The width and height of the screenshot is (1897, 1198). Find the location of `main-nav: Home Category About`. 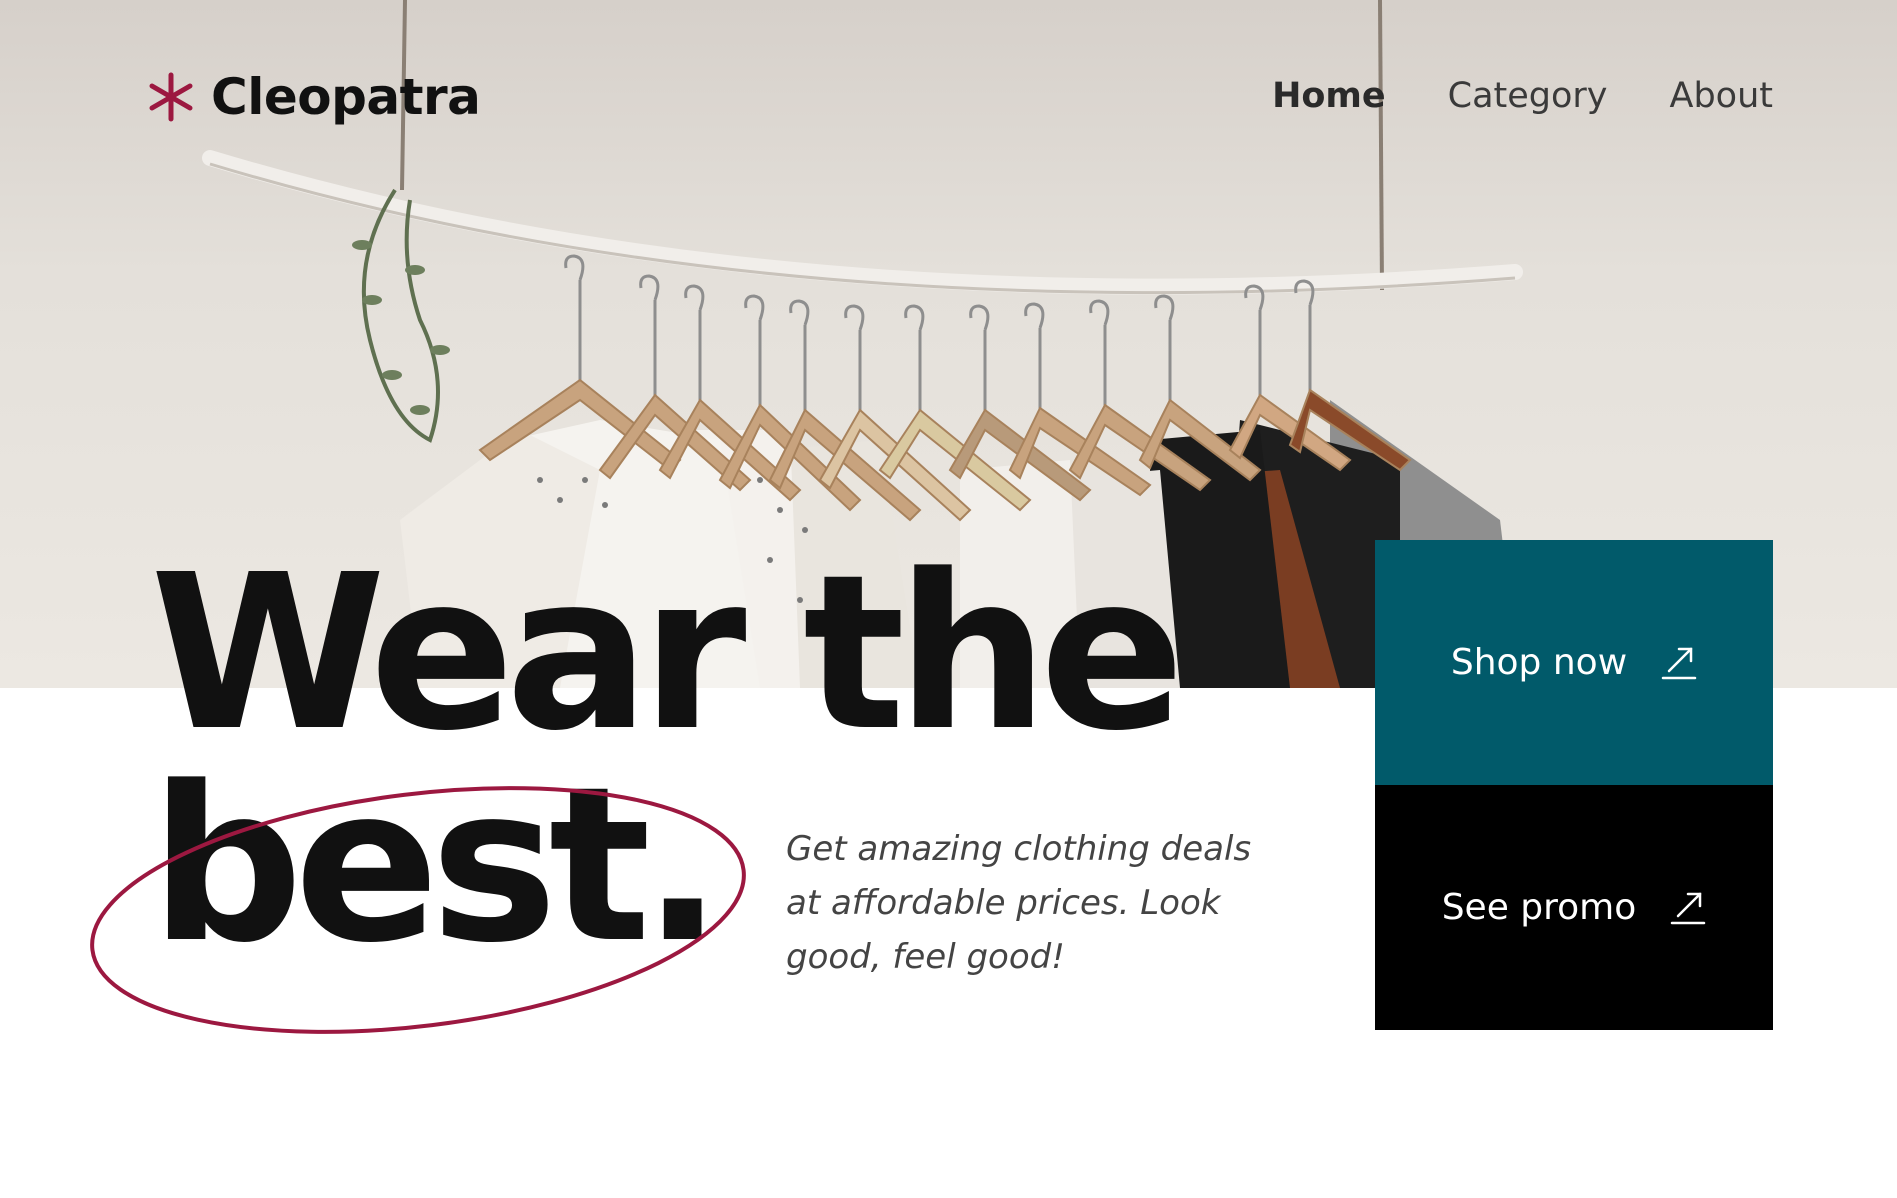

main-nav: Home Category About is located at coordinates (1522, 96).